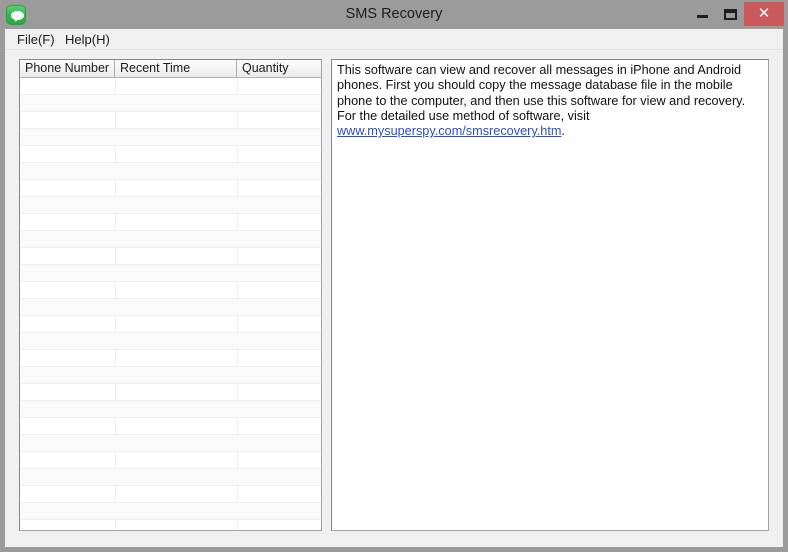 Image resolution: width=788 pixels, height=552 pixels. I want to click on info-text-after-link: ., so click(563, 131).